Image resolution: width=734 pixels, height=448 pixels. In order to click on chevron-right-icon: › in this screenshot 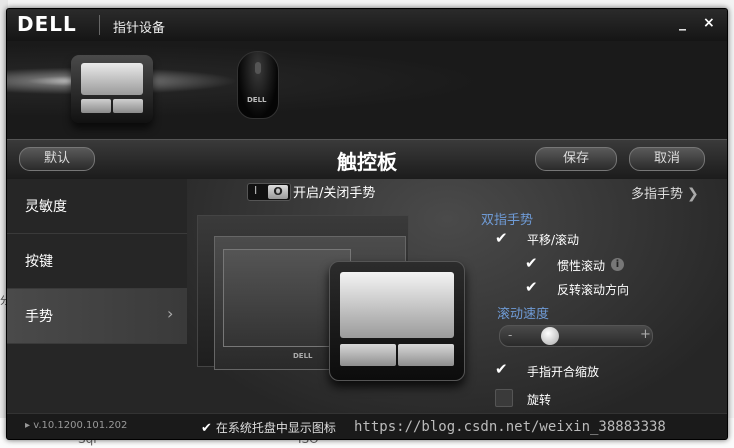, I will do `click(170, 313)`.